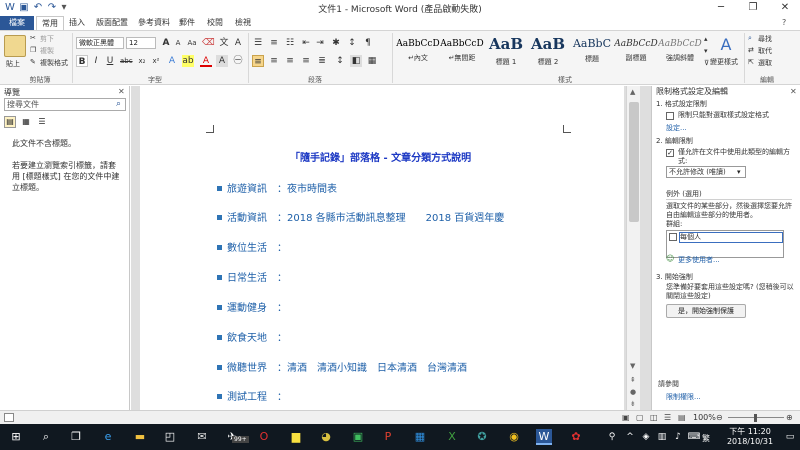 The image size is (800, 450). Describe the element at coordinates (548, 53) in the screenshot. I see `style-heading-2: AaB 標題 2` at that location.